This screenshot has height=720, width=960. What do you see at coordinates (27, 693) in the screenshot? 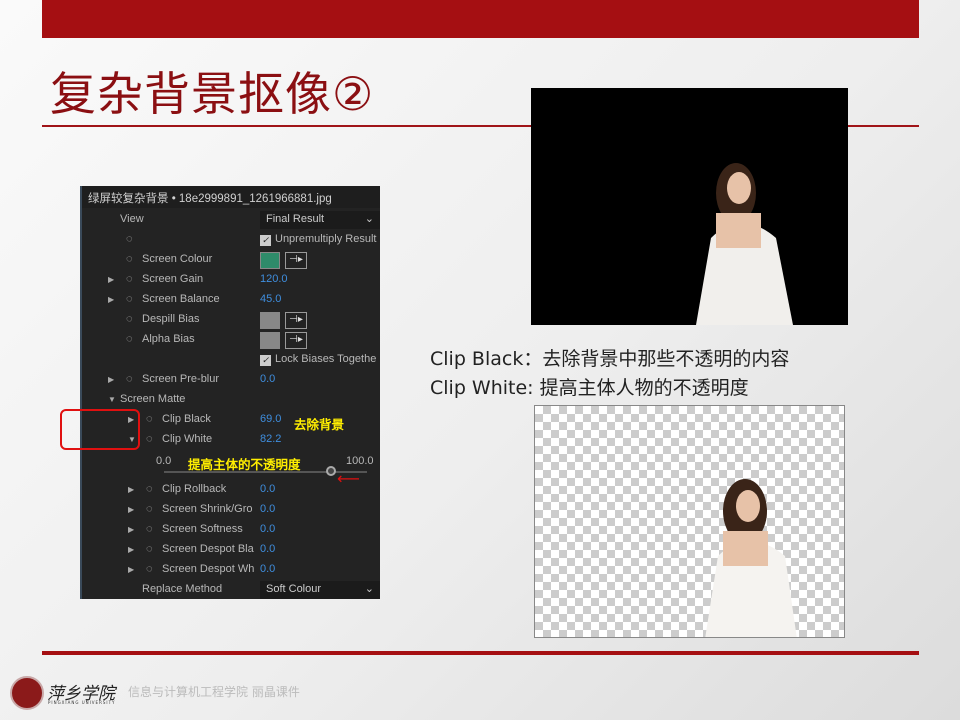
I see `university-logo` at bounding box center [27, 693].